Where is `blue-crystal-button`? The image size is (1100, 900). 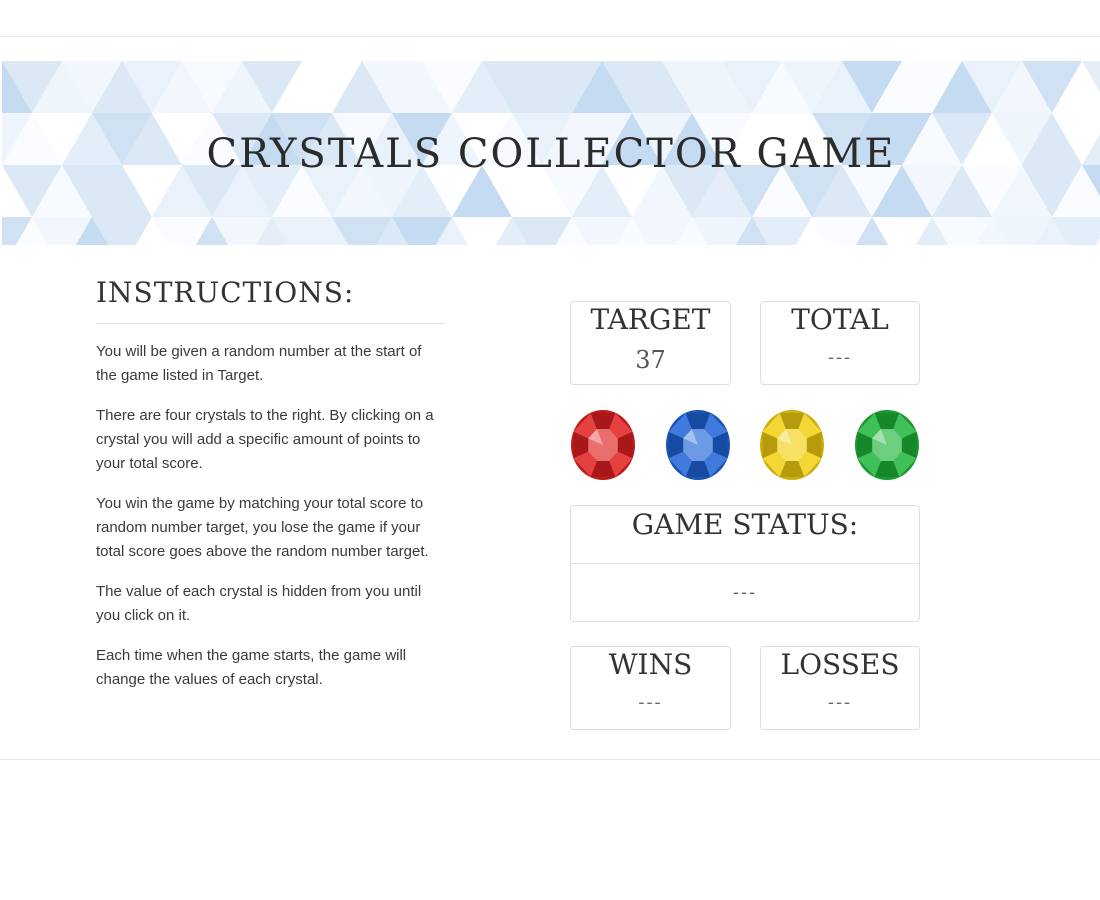
blue-crystal-button is located at coordinates (698, 445).